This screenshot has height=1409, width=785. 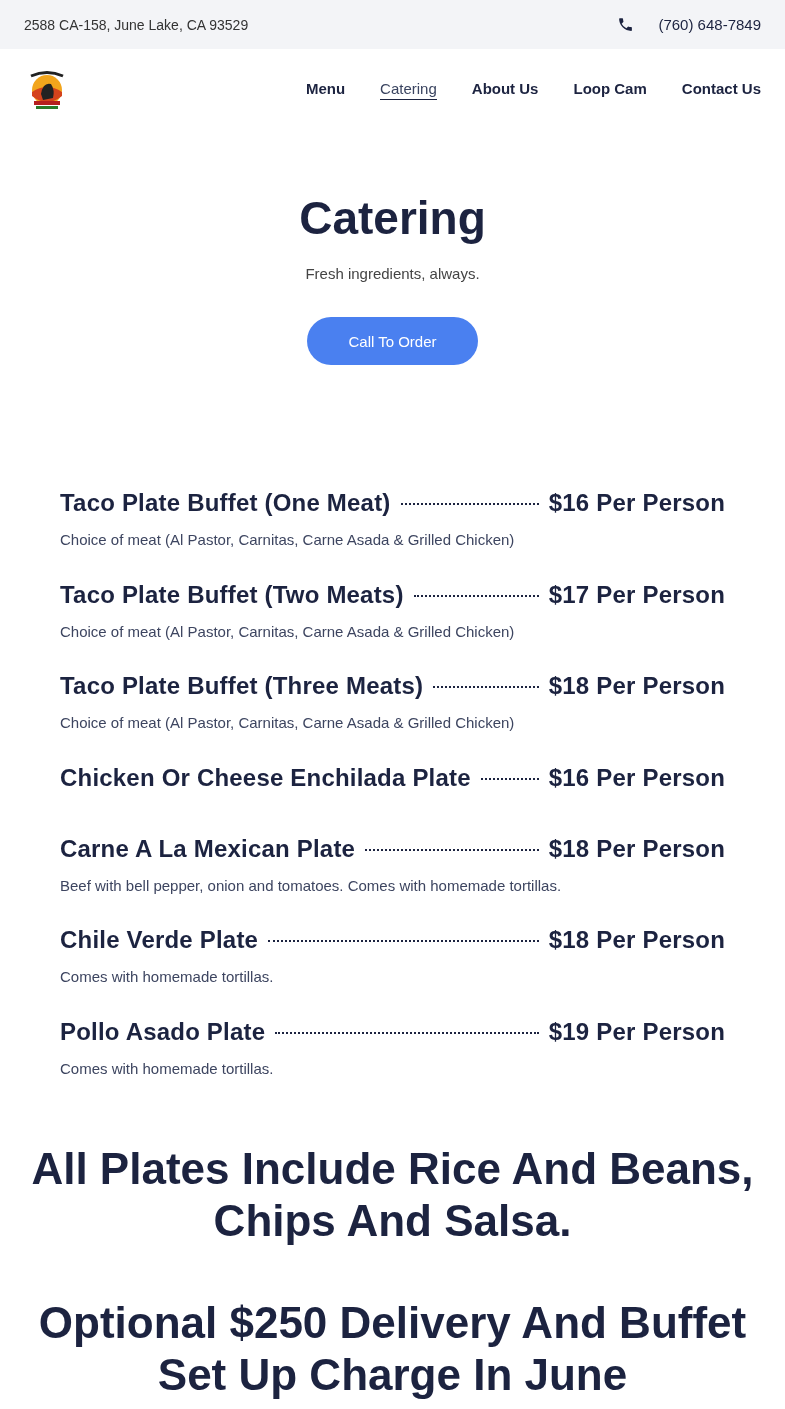 What do you see at coordinates (636, 594) in the screenshot?
I see `menu-item-price: $17 Per Person` at bounding box center [636, 594].